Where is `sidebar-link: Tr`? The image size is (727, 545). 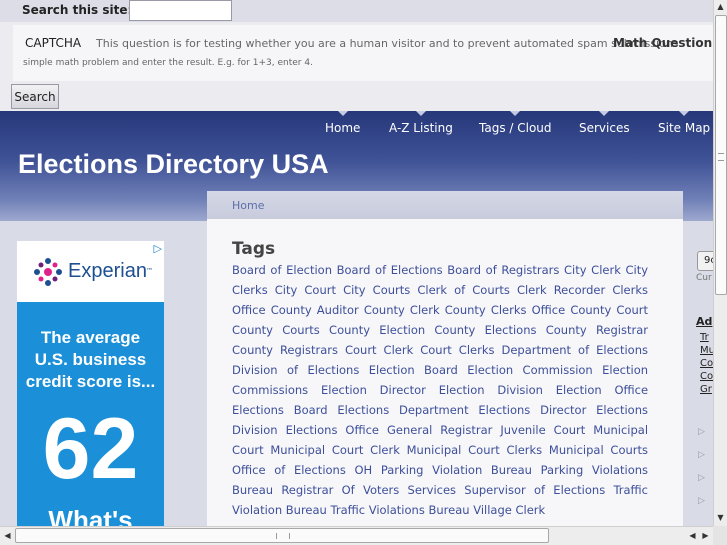 sidebar-link: Tr is located at coordinates (704, 337).